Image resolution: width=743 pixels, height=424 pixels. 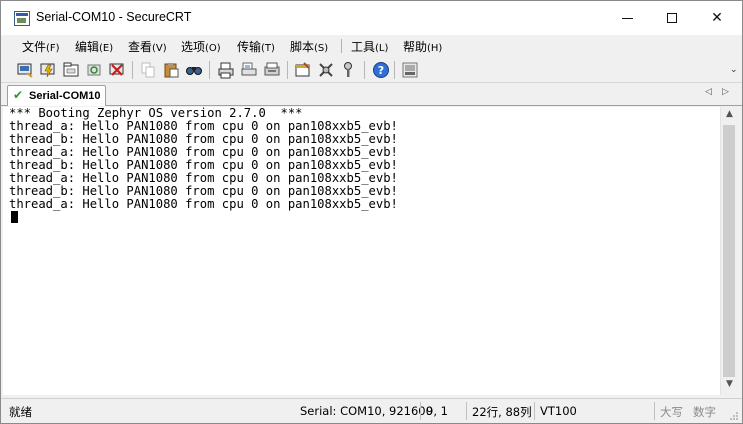 I want to click on menu-options-label: 选项, so click(x=193, y=47).